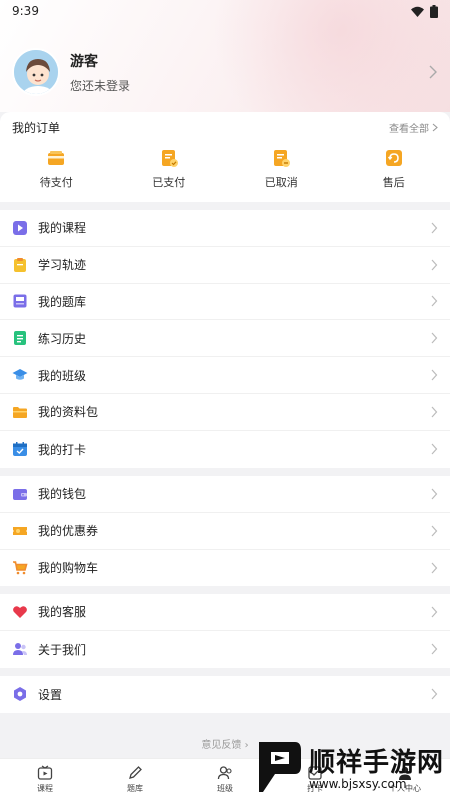 The width and height of the screenshot is (450, 800). Describe the element at coordinates (20, 649) in the screenshot. I see `users-icon` at that location.